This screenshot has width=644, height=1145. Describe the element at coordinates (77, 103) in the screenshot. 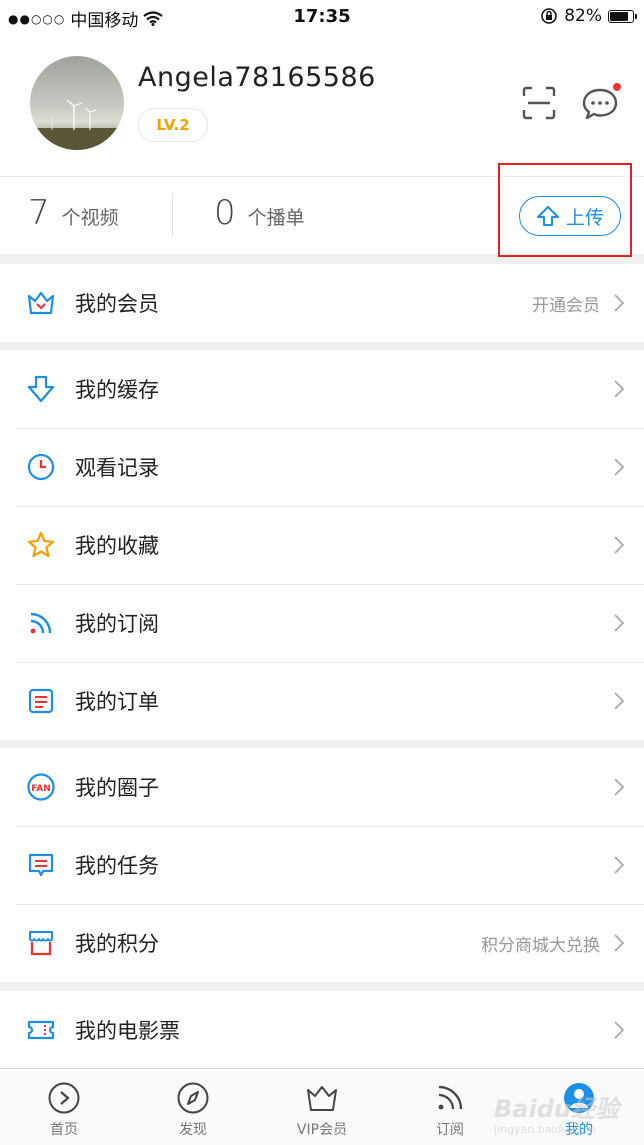

I see `avatar` at that location.